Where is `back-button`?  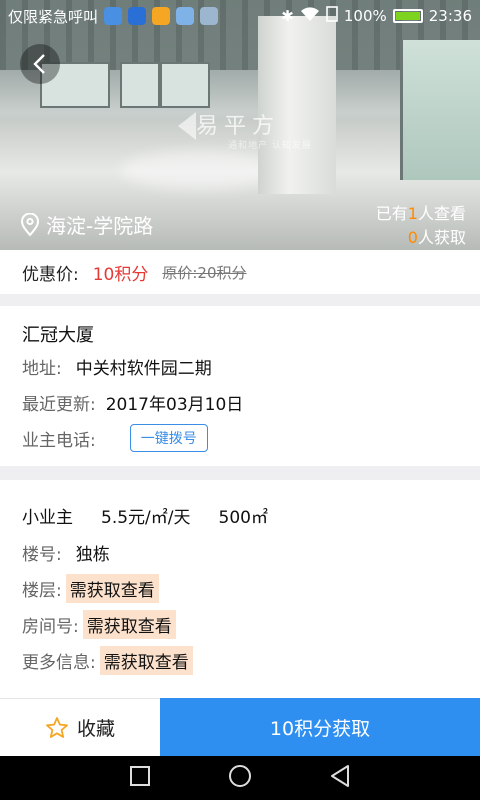
back-button is located at coordinates (40, 64).